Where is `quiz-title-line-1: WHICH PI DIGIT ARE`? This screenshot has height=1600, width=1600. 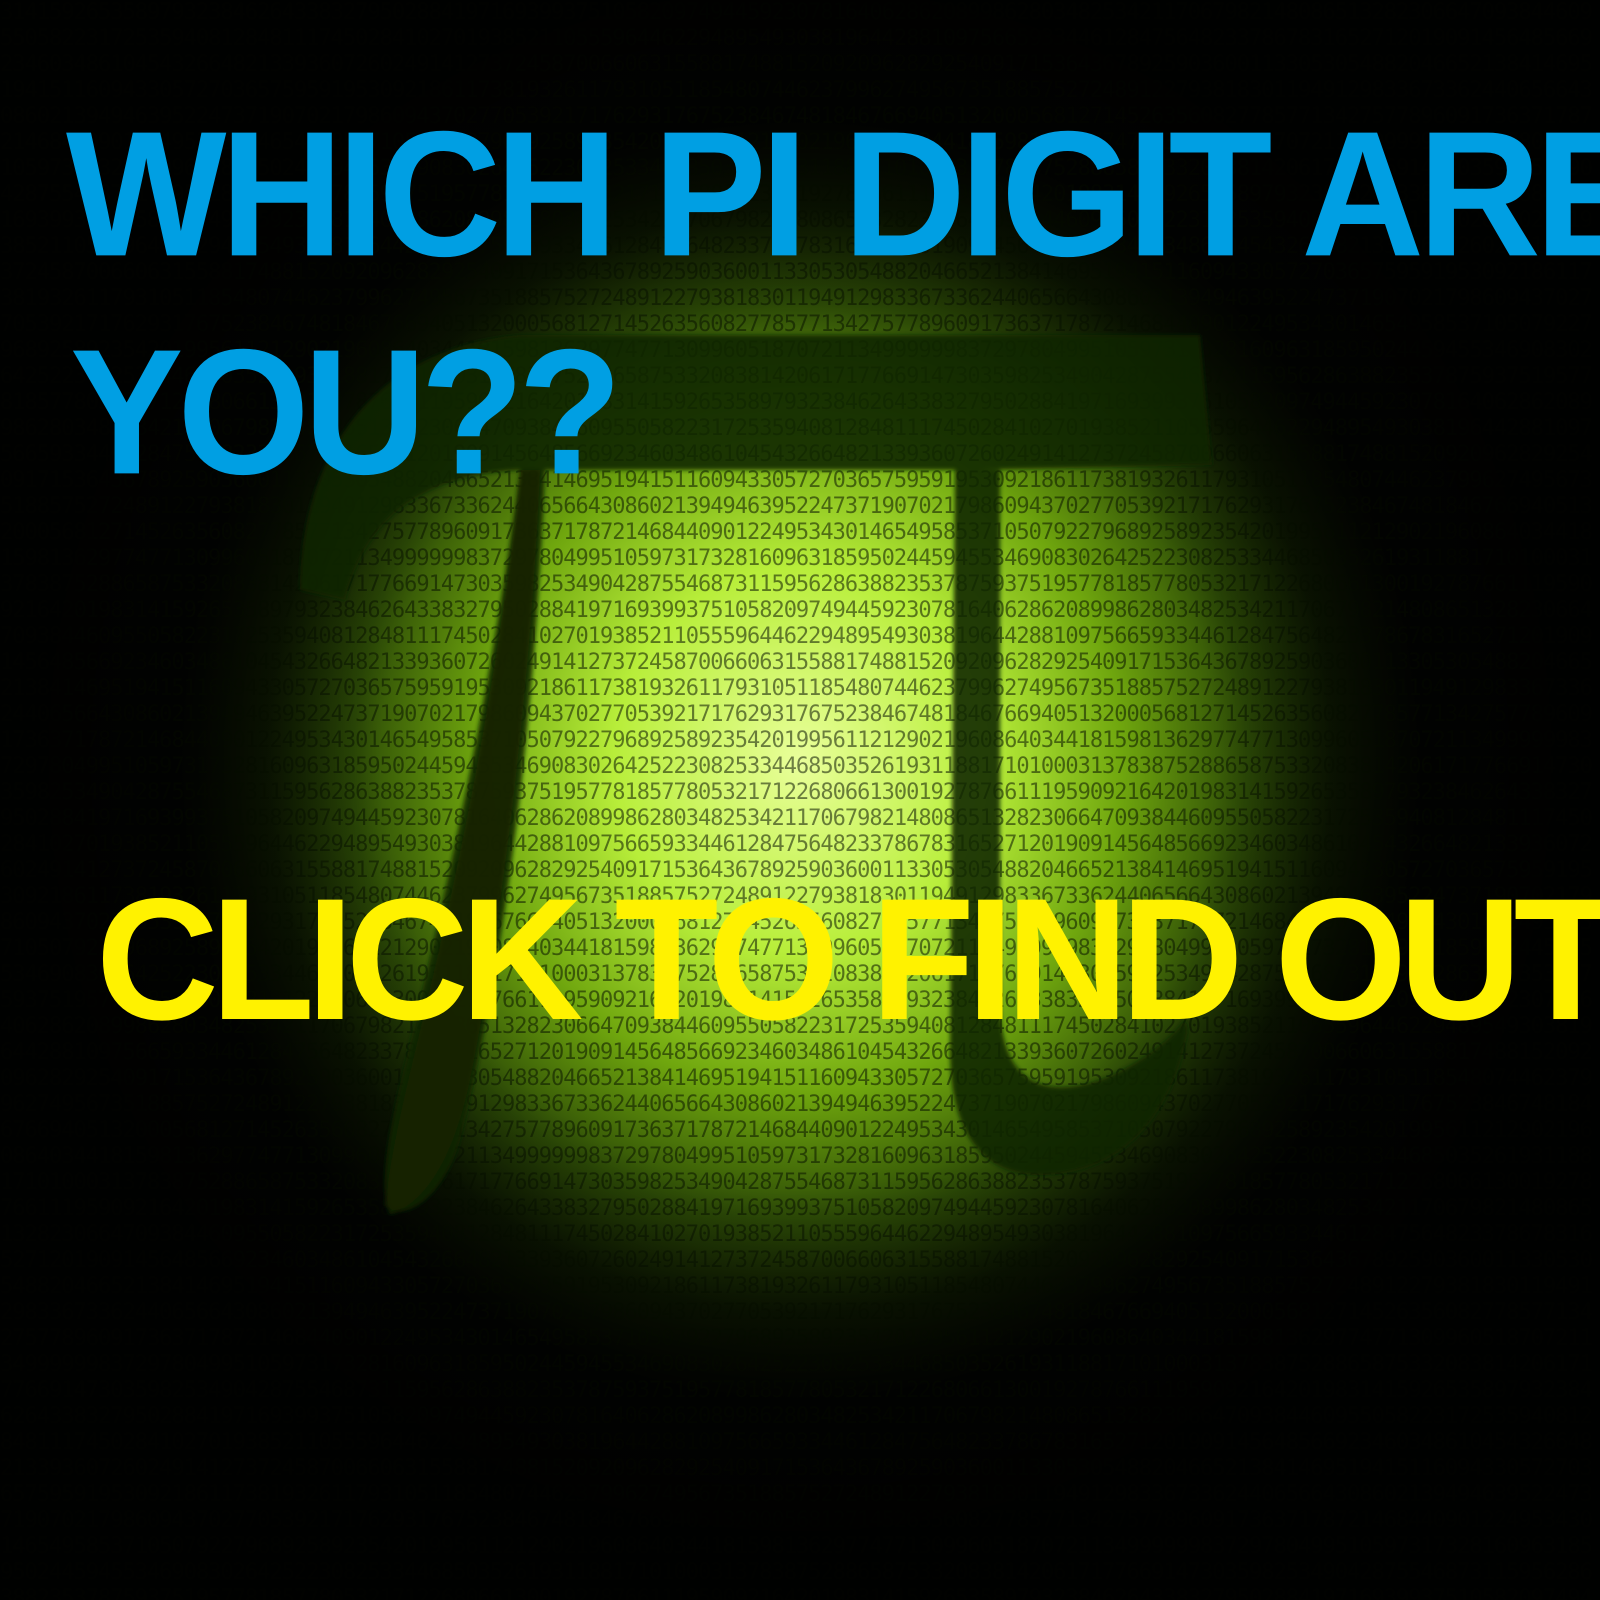 quiz-title-line-1: WHICH PI DIGIT ARE is located at coordinates (833, 194).